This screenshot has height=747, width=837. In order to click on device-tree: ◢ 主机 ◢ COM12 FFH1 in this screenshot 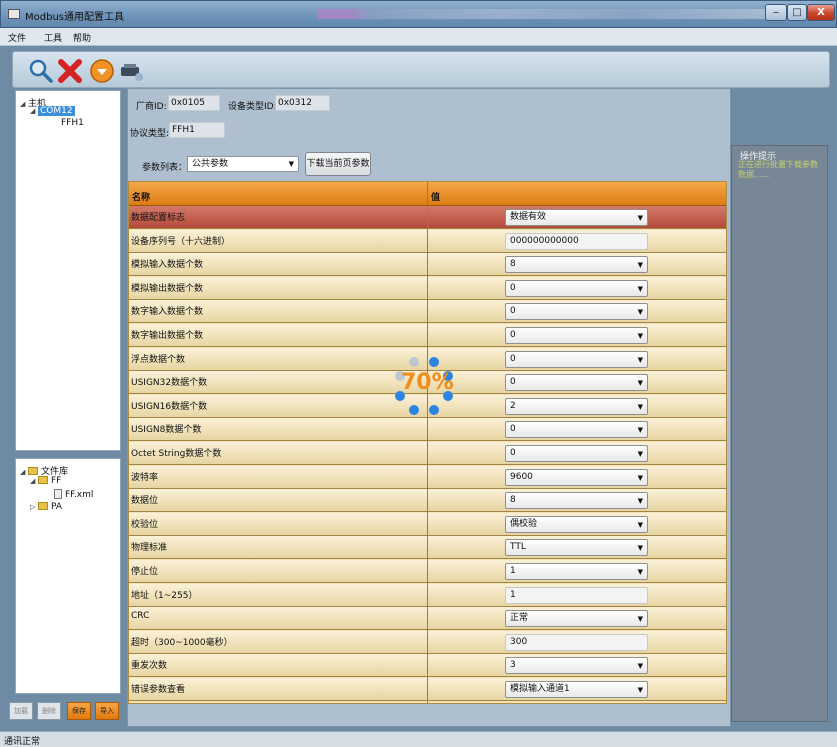, I will do `click(68, 270)`.